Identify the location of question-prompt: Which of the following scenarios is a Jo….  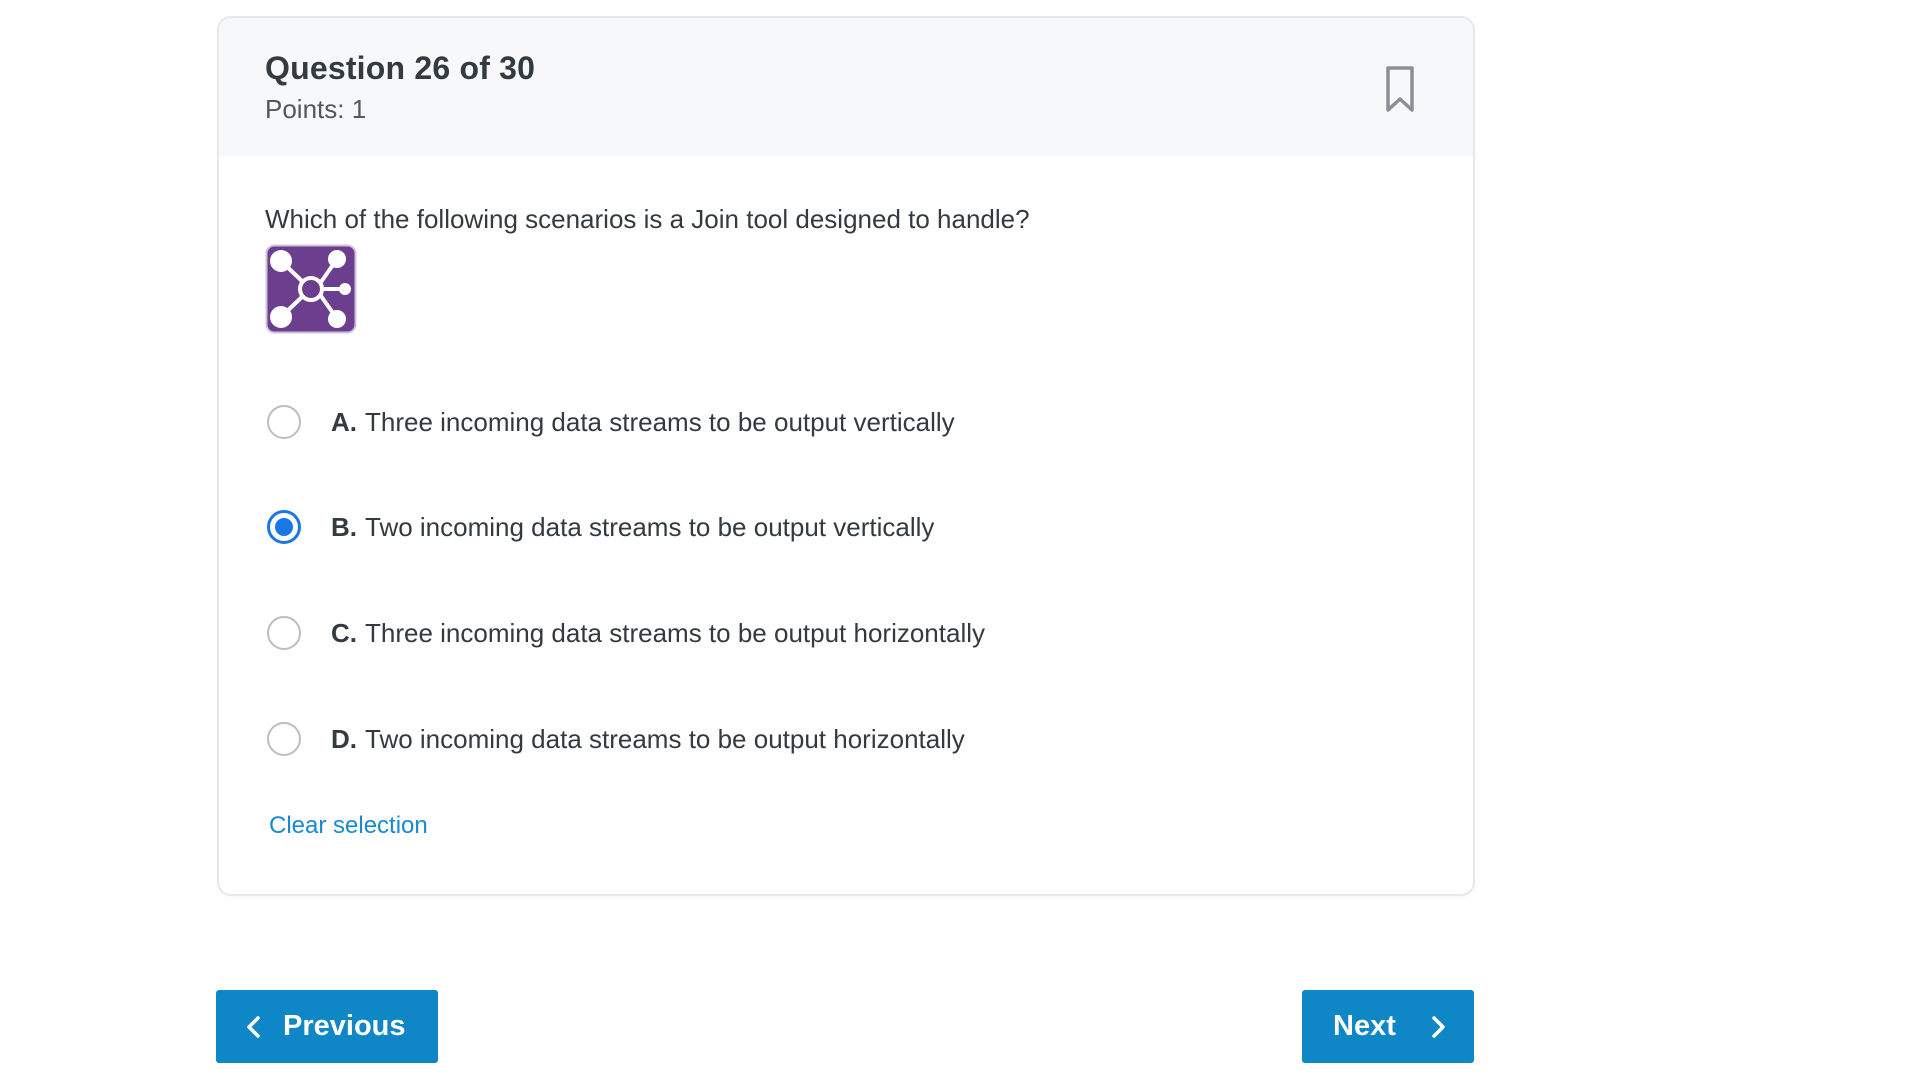
(647, 219).